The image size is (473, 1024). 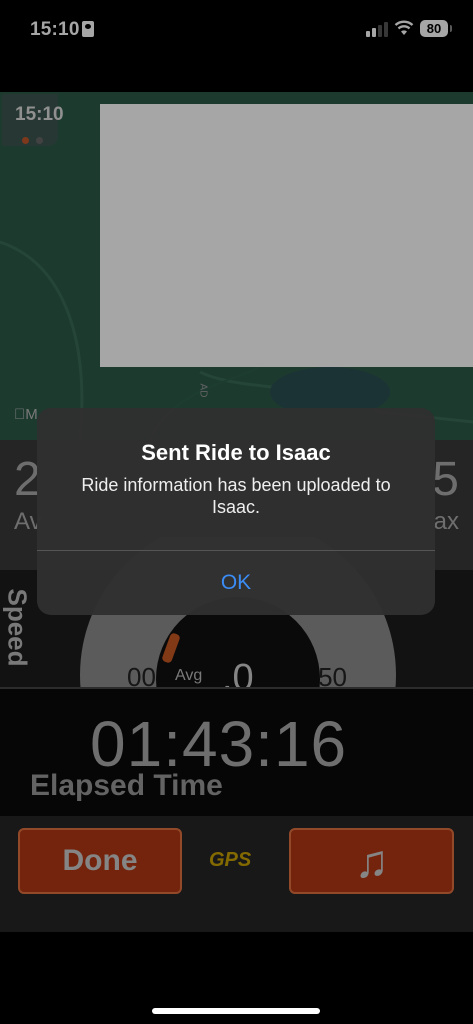 I want to click on home-indicator, so click(x=236, y=1011).